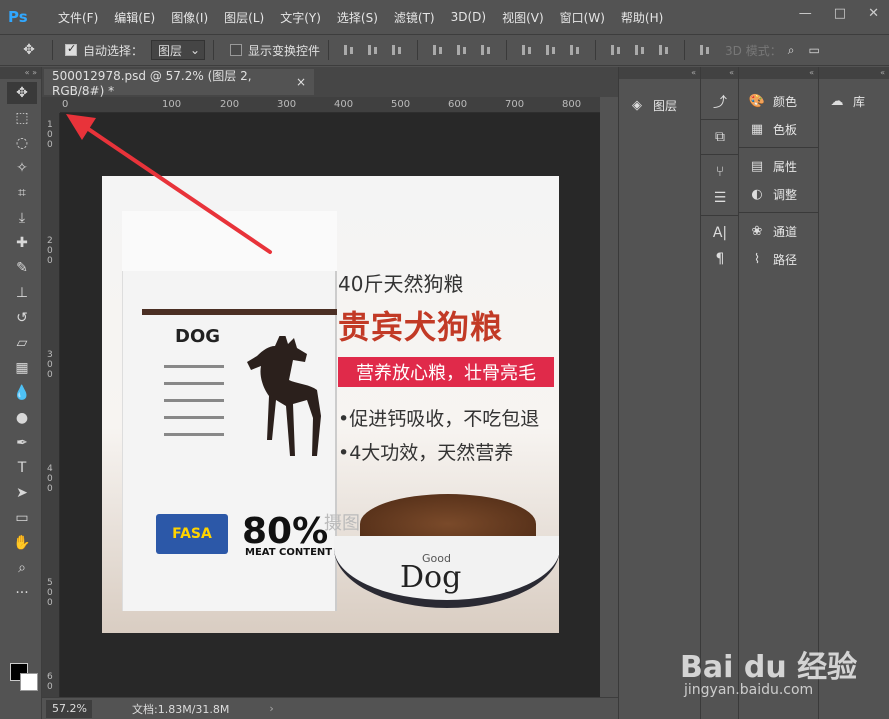 The image size is (889, 719). I want to click on align-left-icon, so click(438, 50).